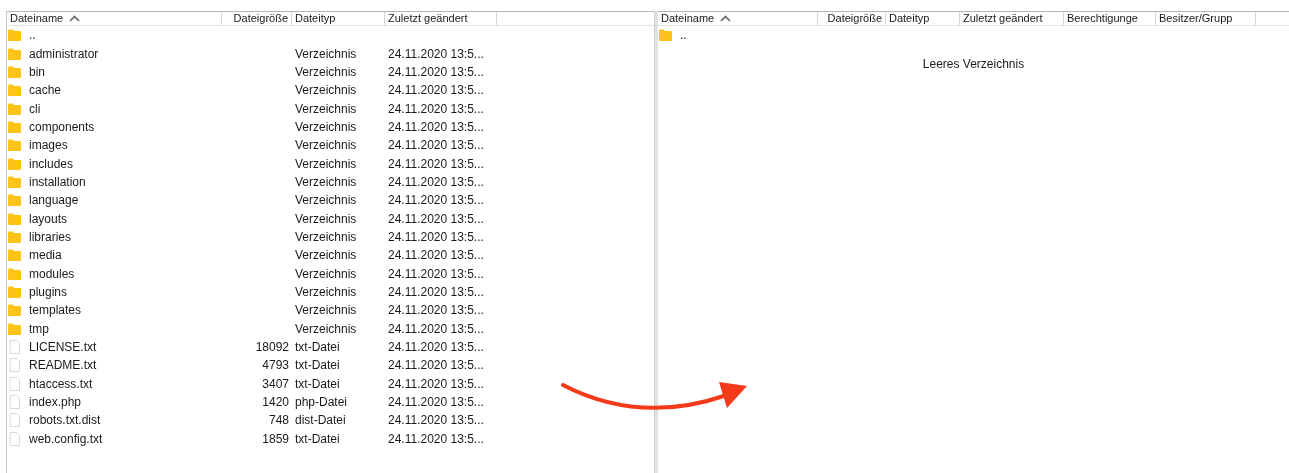 The width and height of the screenshot is (1289, 473). I want to click on folder-name: components, so click(62, 126).